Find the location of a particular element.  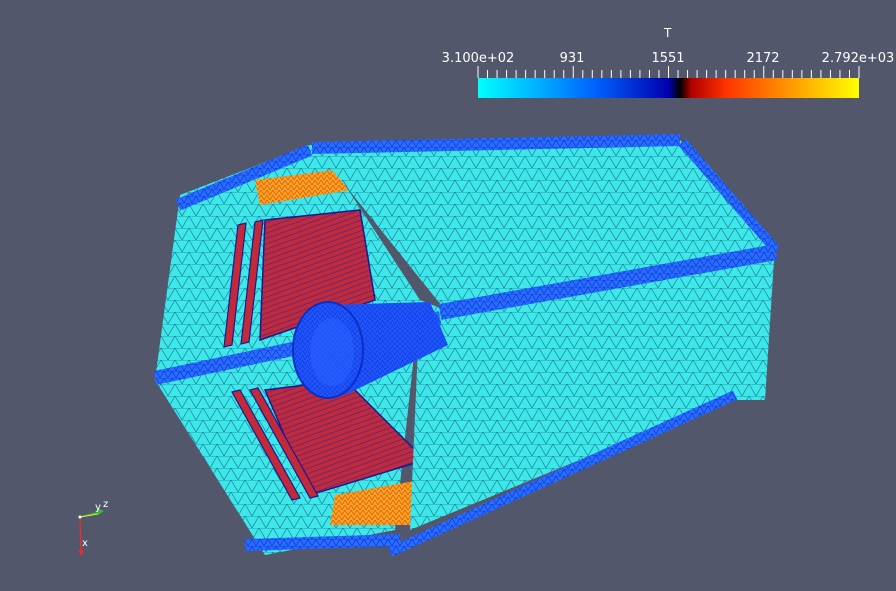

axis-z-label: z is located at coordinates (106, 504).